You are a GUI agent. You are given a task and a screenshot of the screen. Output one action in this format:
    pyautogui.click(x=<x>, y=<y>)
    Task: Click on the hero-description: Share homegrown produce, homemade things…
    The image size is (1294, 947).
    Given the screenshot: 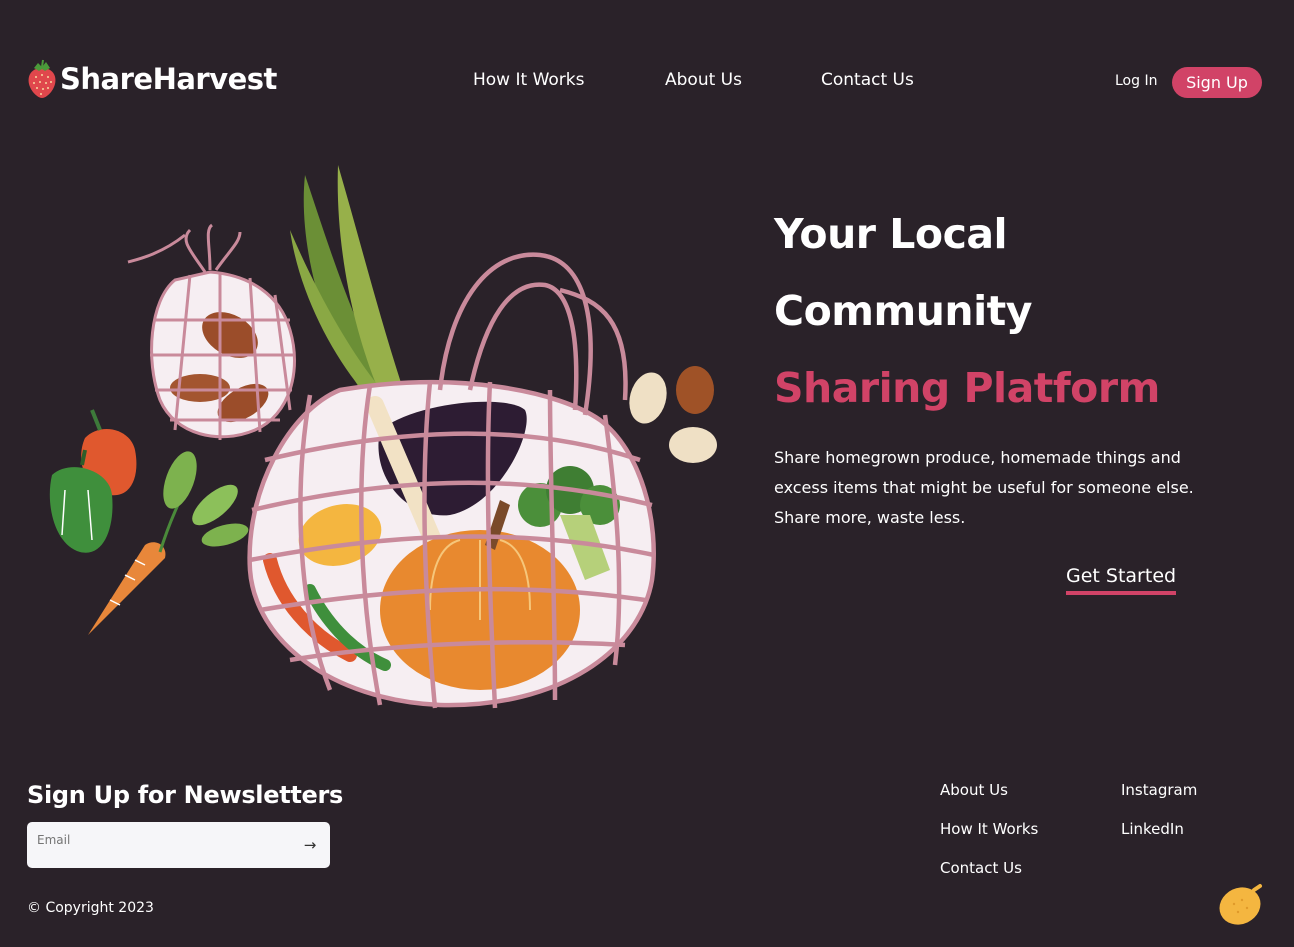 What is the action you would take?
    pyautogui.click(x=984, y=487)
    